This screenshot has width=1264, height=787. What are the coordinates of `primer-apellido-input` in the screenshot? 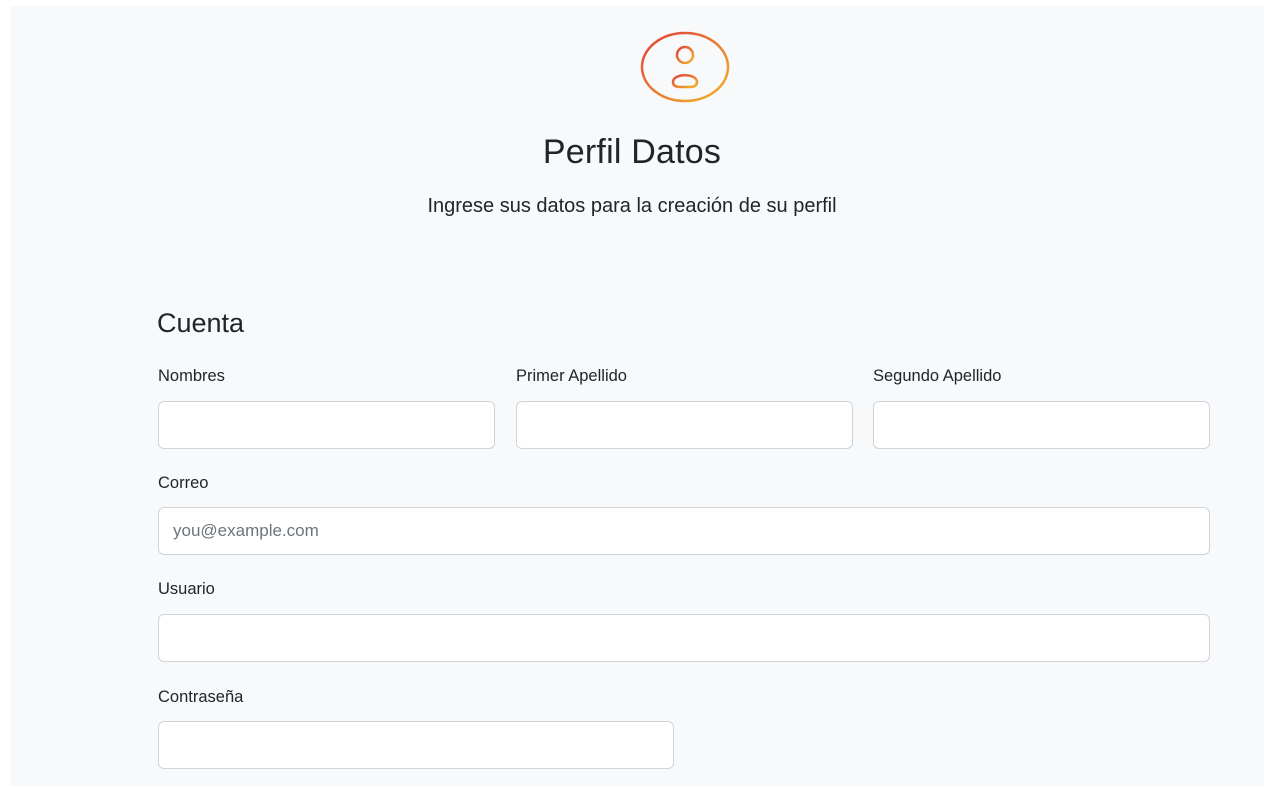 It's located at (684, 425).